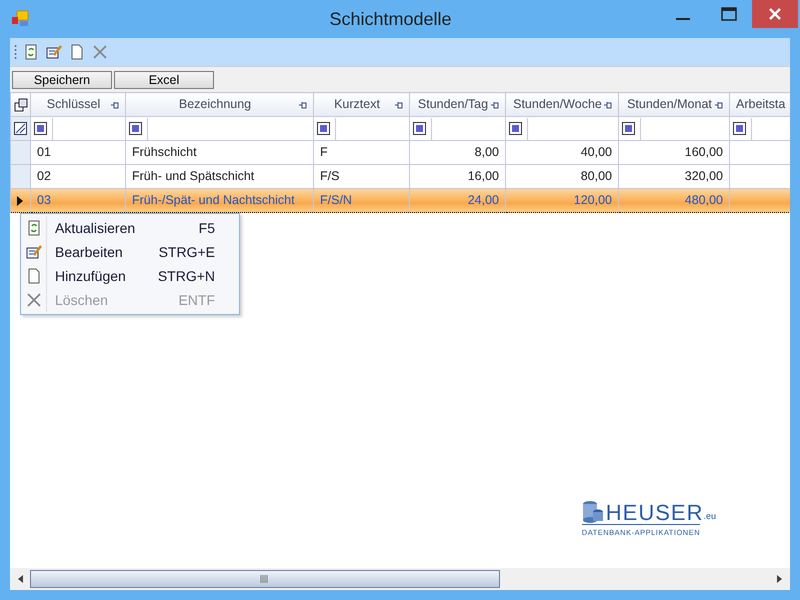 The height and width of the screenshot is (600, 800). Describe the element at coordinates (265, 579) in the screenshot. I see `scrollbar-thumb` at that location.